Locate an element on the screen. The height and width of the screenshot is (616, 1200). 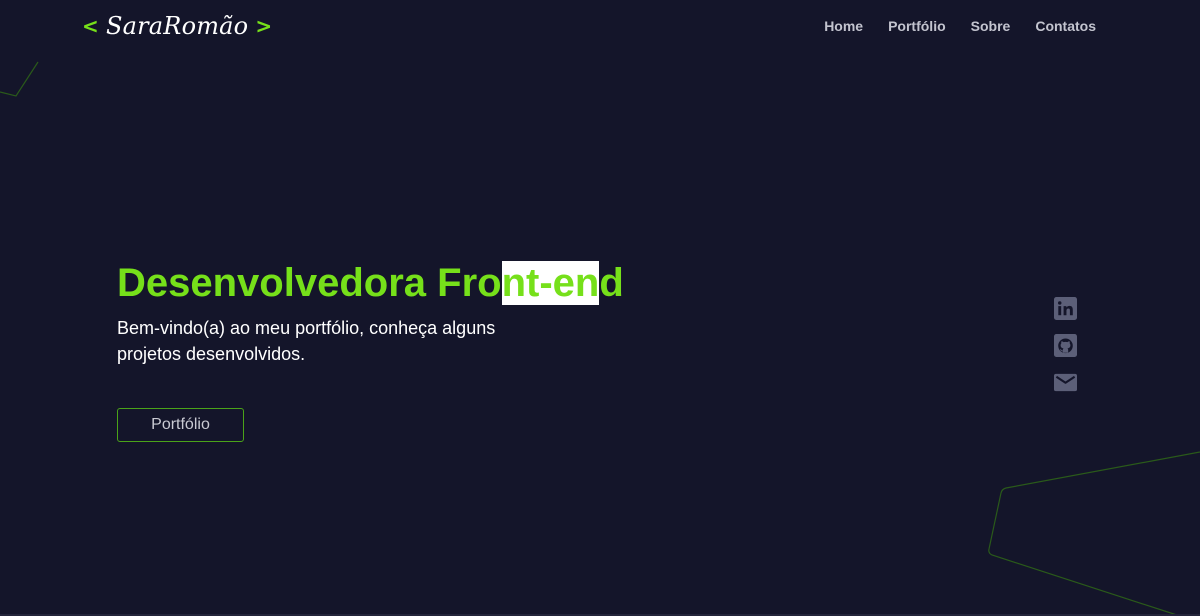
portfolio-button: Portfólio is located at coordinates (180, 425).